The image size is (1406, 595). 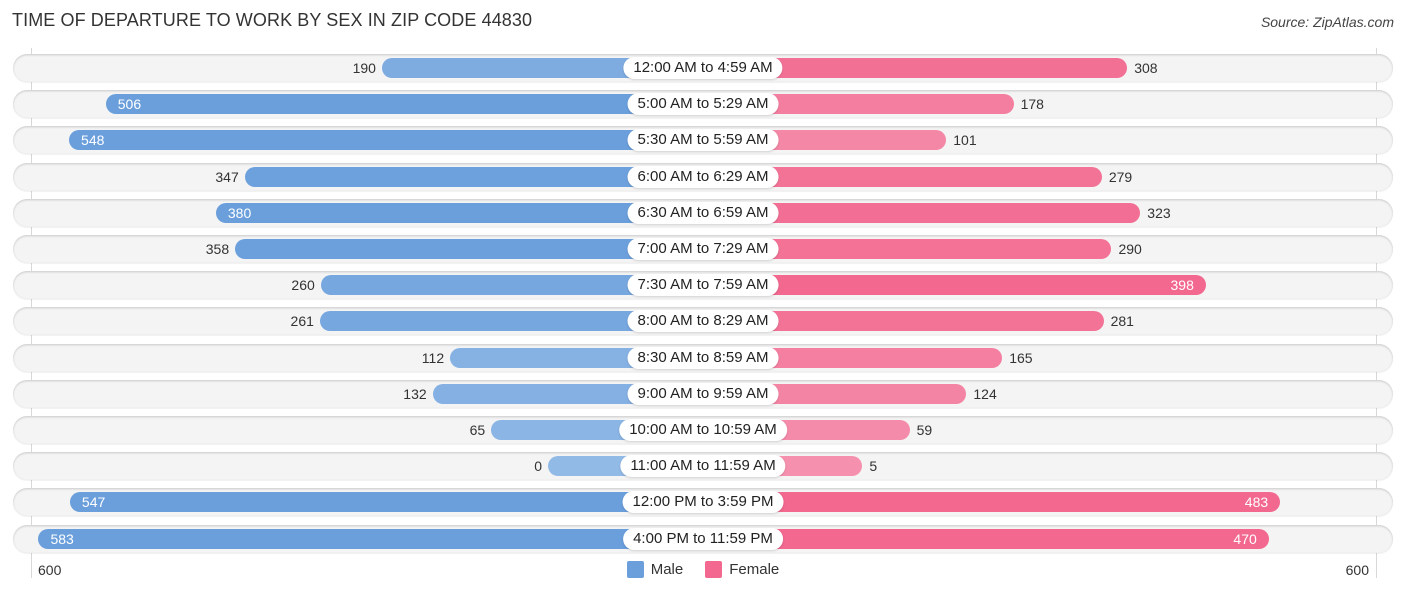 What do you see at coordinates (1256, 502) in the screenshot?
I see `value-label-female: 483` at bounding box center [1256, 502].